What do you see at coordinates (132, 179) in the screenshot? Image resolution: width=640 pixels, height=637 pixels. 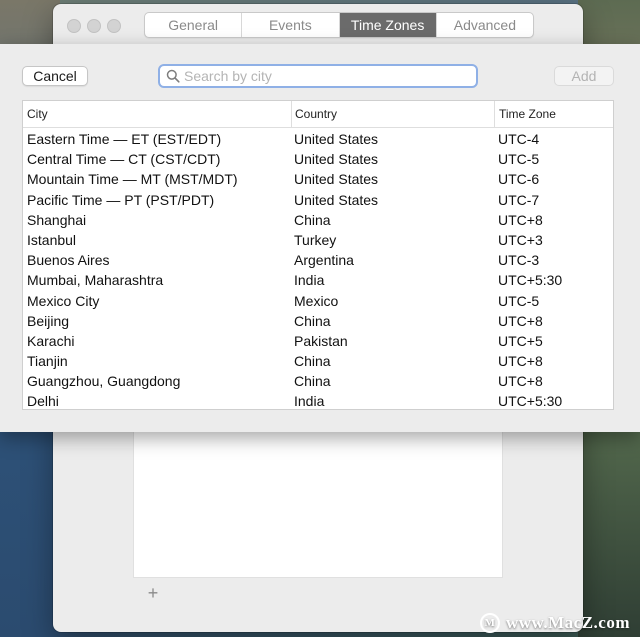 I see `cell-city: Mountain Time — MT (MST/MDT)` at bounding box center [132, 179].